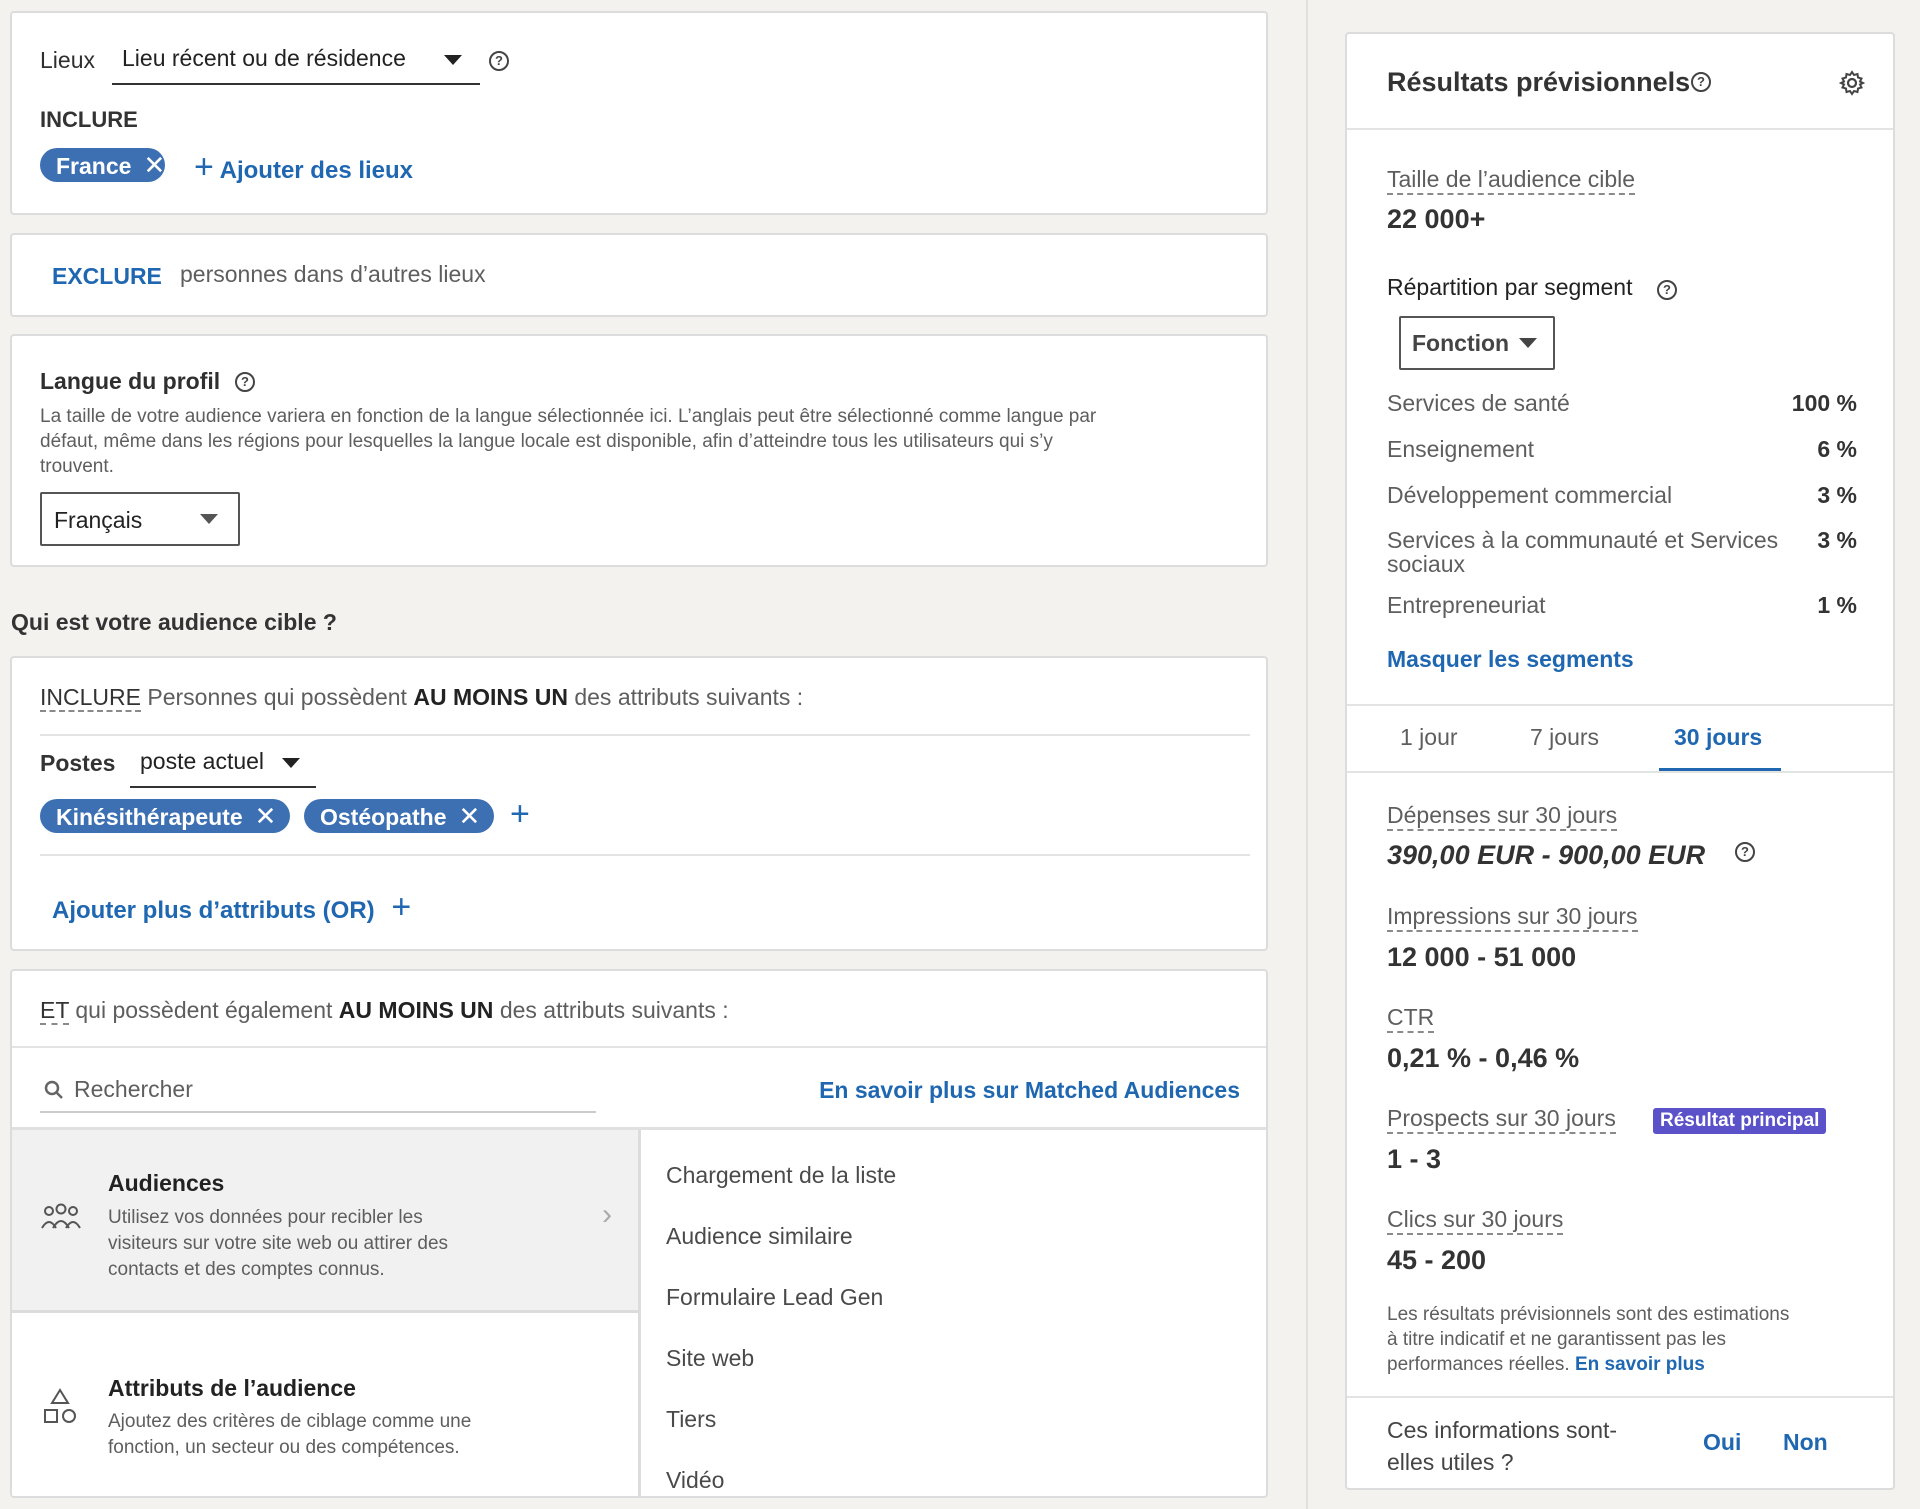  What do you see at coordinates (1512, 917) in the screenshot?
I see `impressions-label: Impressions sur 30 jours` at bounding box center [1512, 917].